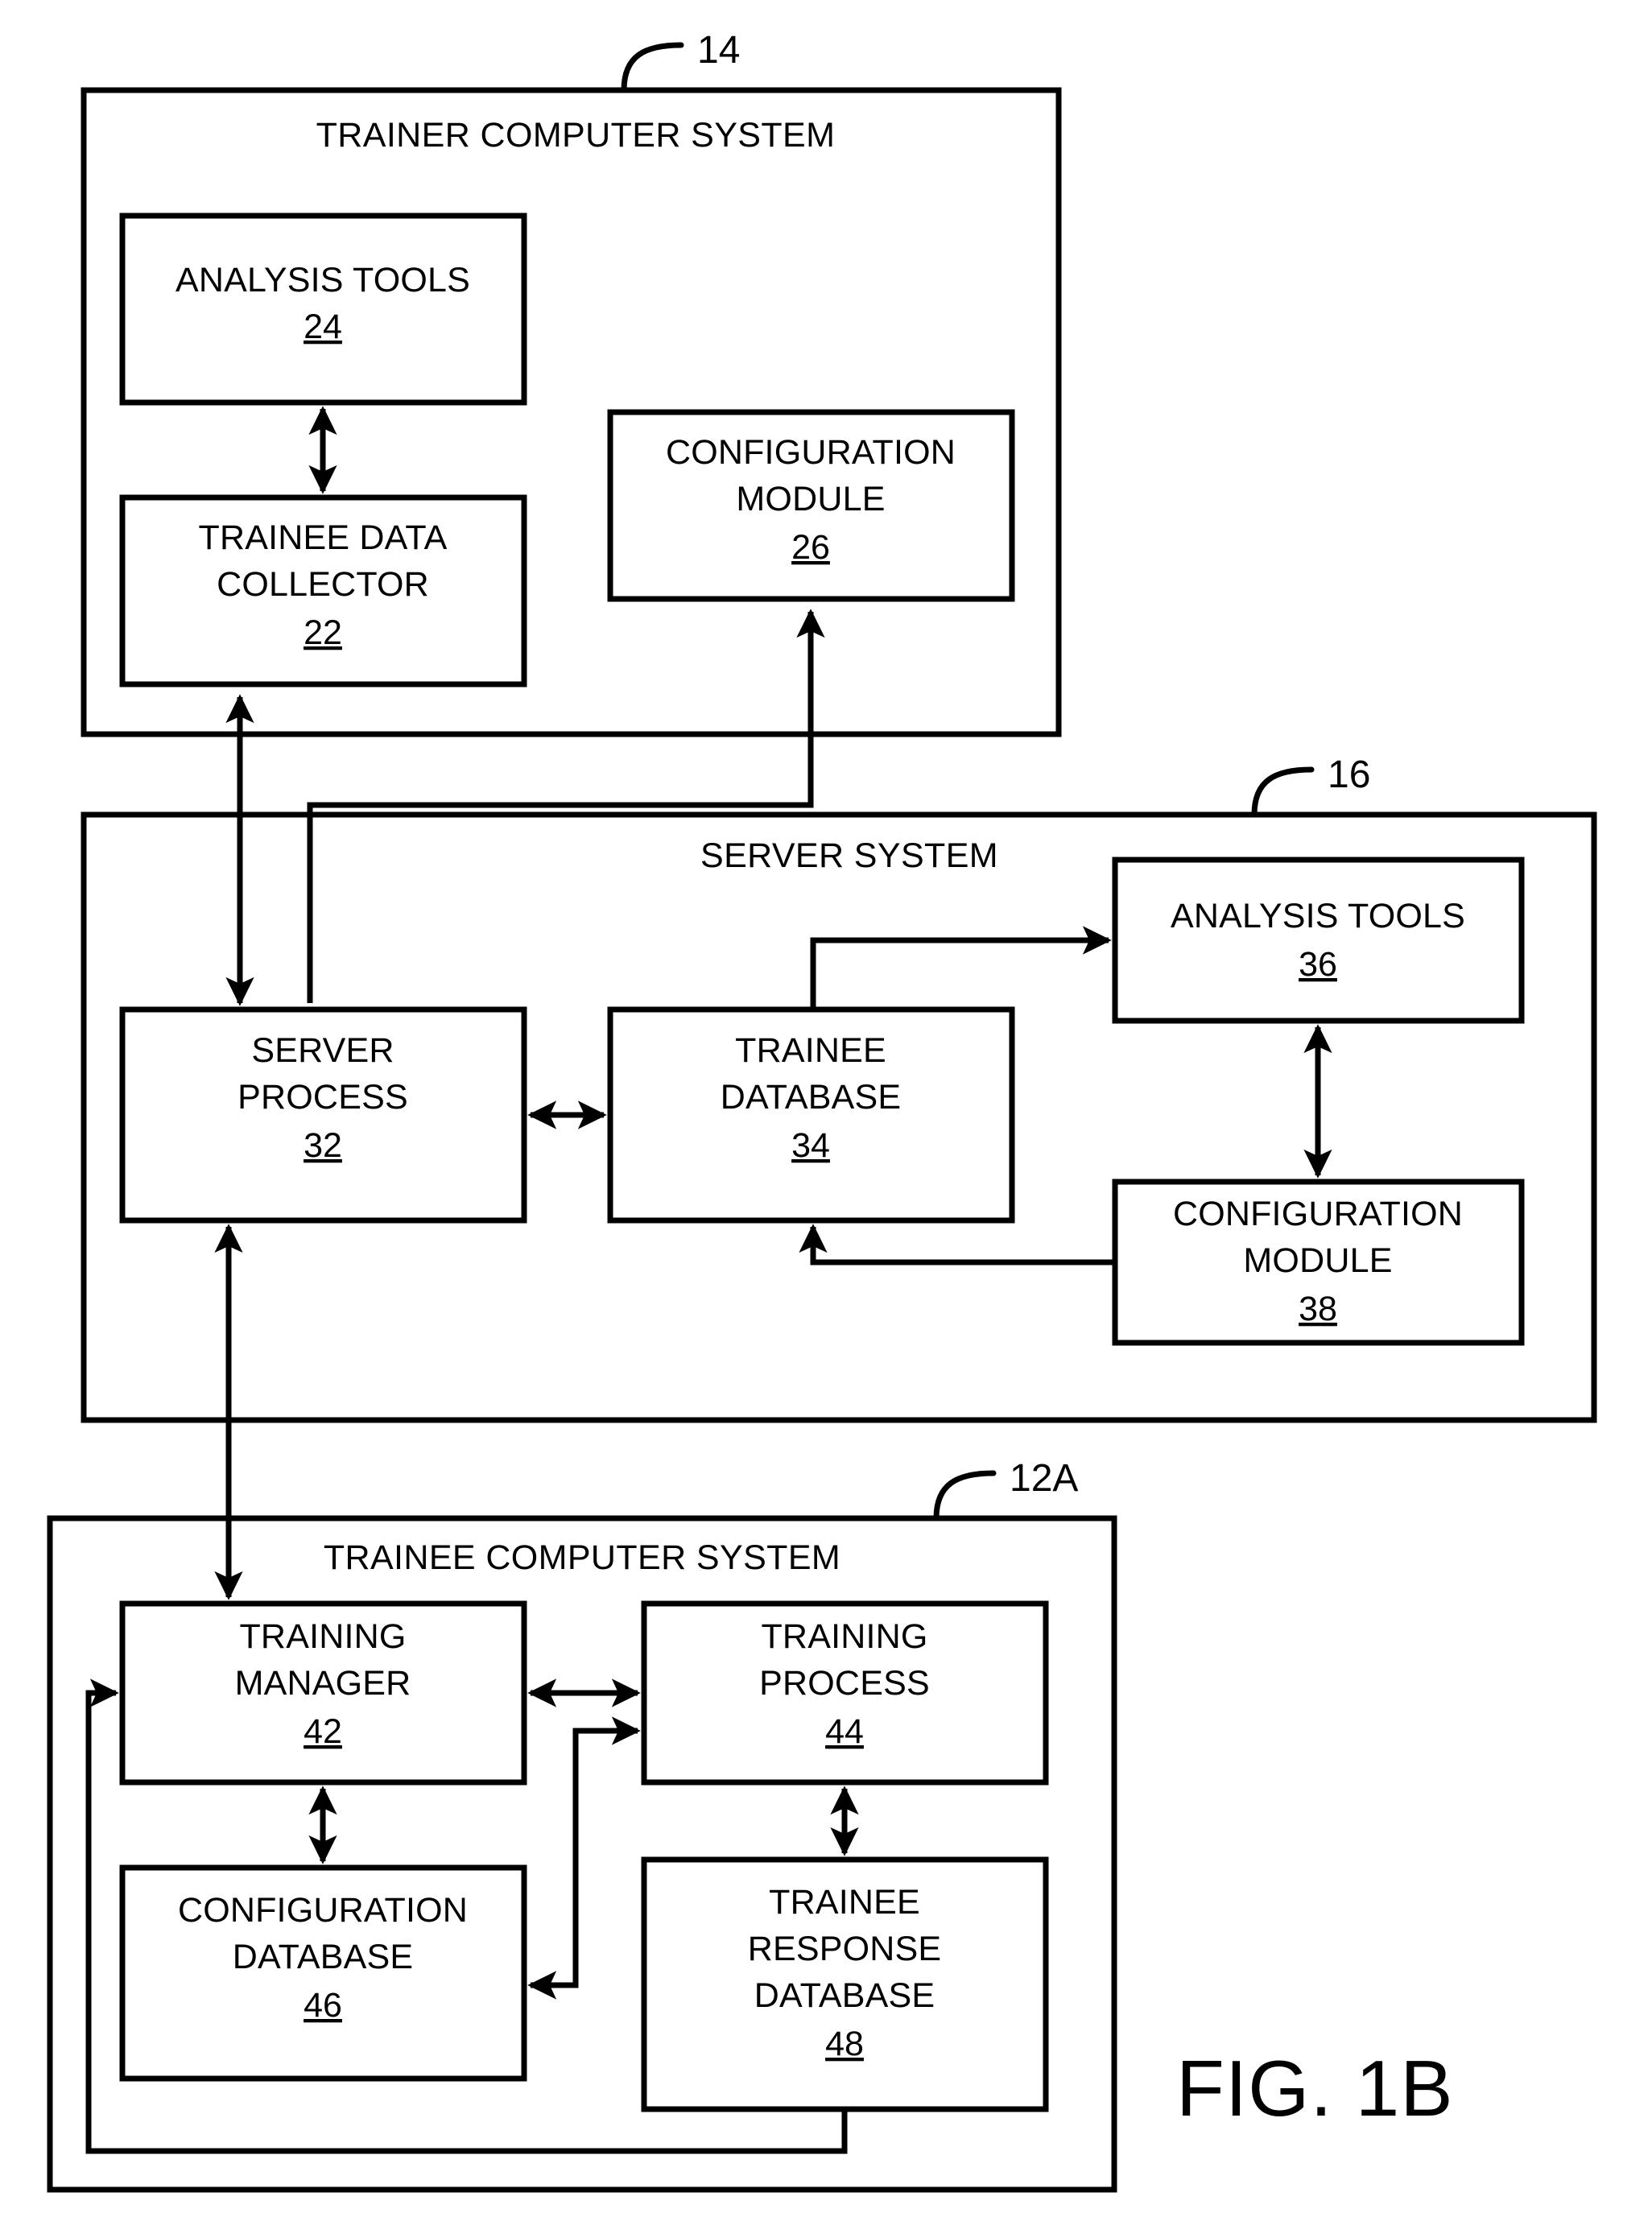 Image resolution: width=1652 pixels, height=2213 pixels. Describe the element at coordinates (844, 1636) in the screenshot. I see `box-training-process-44-line-1: TRAINING` at that location.